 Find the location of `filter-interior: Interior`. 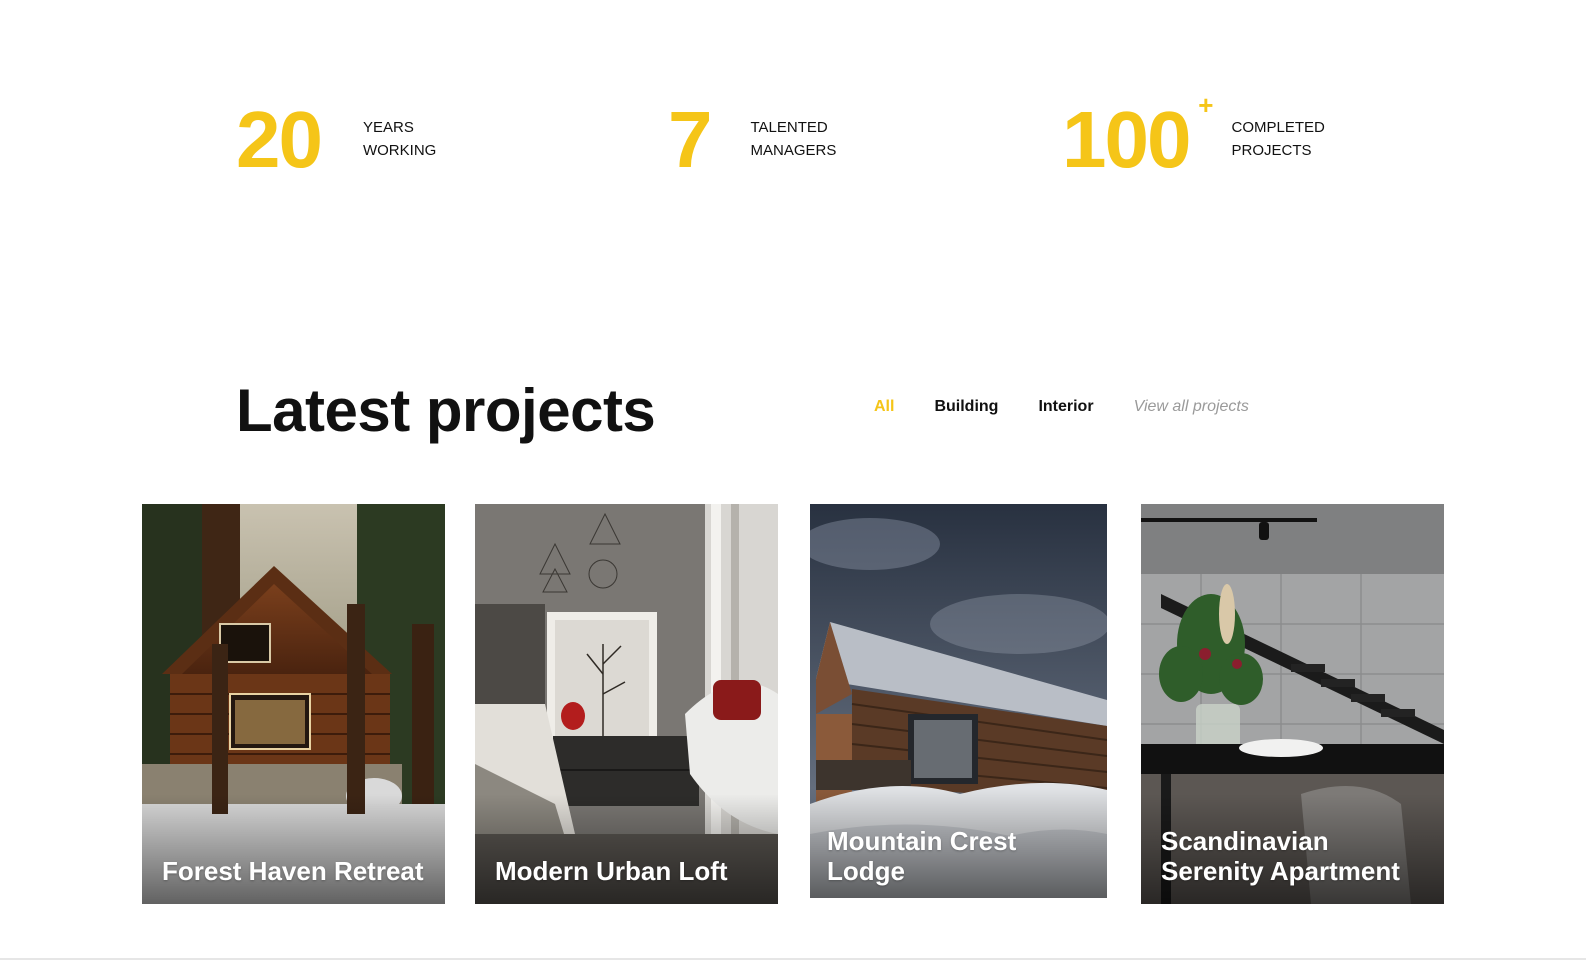

filter-interior: Interior is located at coordinates (1065, 407).